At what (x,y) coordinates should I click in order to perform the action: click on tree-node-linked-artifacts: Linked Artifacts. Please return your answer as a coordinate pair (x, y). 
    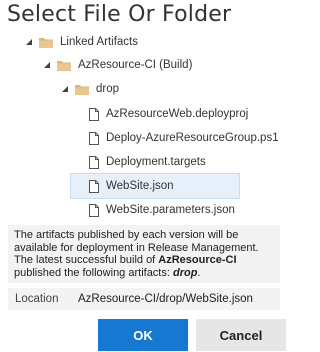
    Looking at the image, I should click on (81, 42).